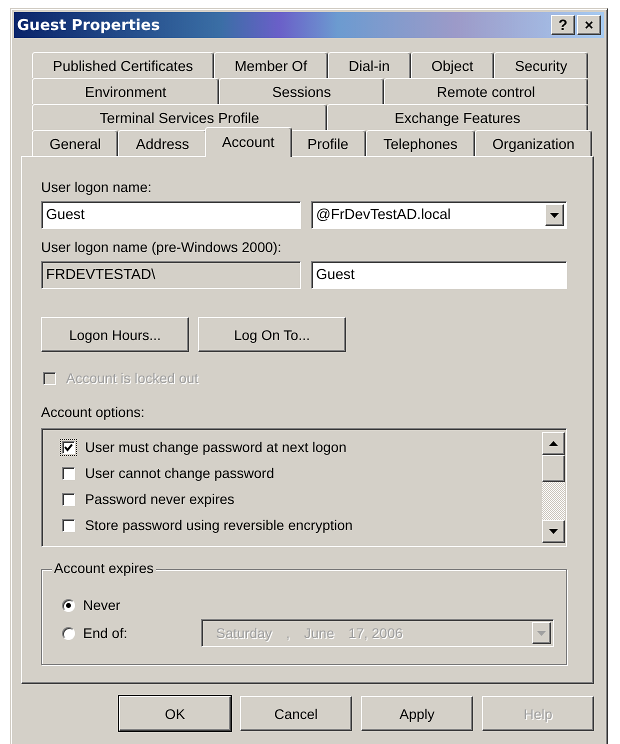 This screenshot has width=620, height=744. Describe the element at coordinates (288, 633) in the screenshot. I see `date-part: ,` at that location.